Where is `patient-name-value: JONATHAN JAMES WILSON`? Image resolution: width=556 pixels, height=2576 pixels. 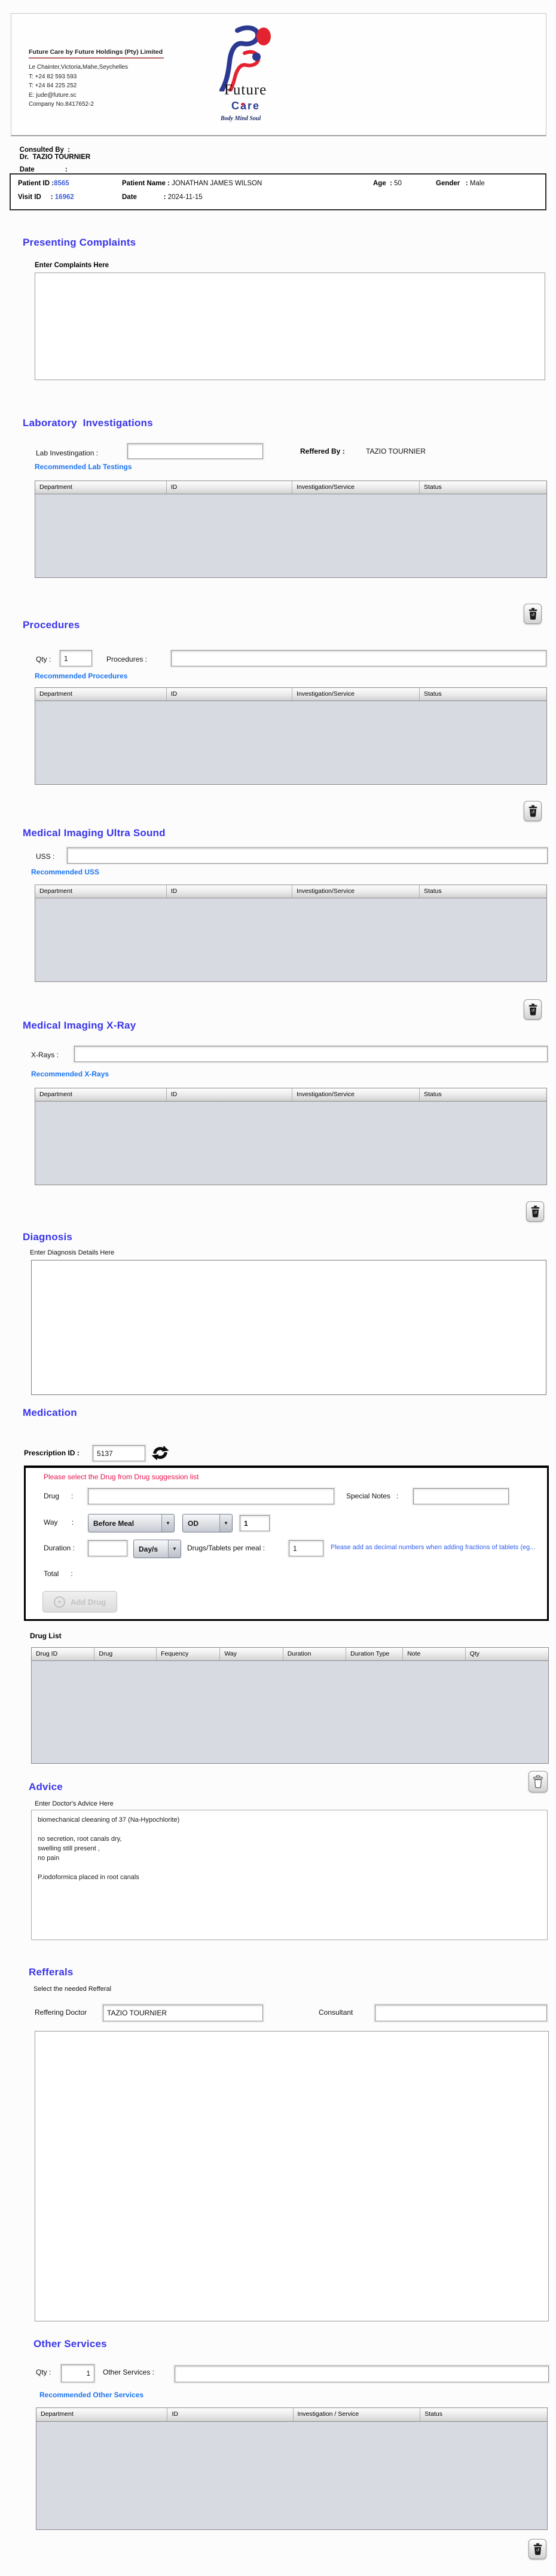 patient-name-value: JONATHAN JAMES WILSON is located at coordinates (217, 183).